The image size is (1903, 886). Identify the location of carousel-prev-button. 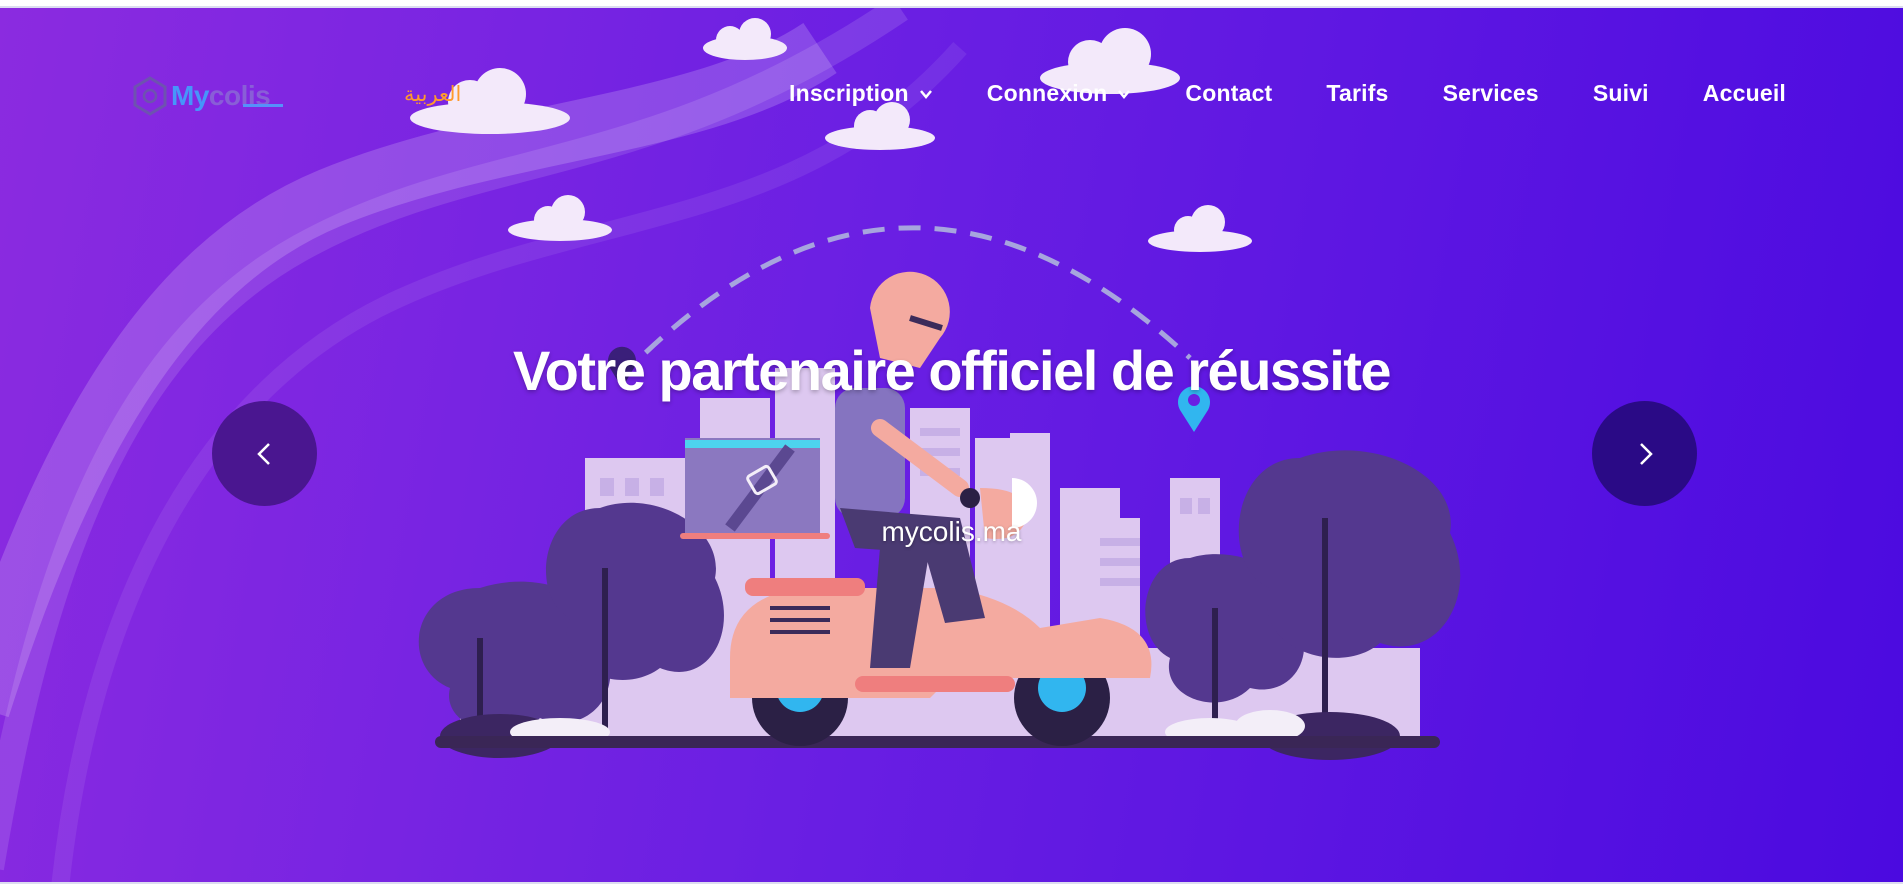
(264, 453).